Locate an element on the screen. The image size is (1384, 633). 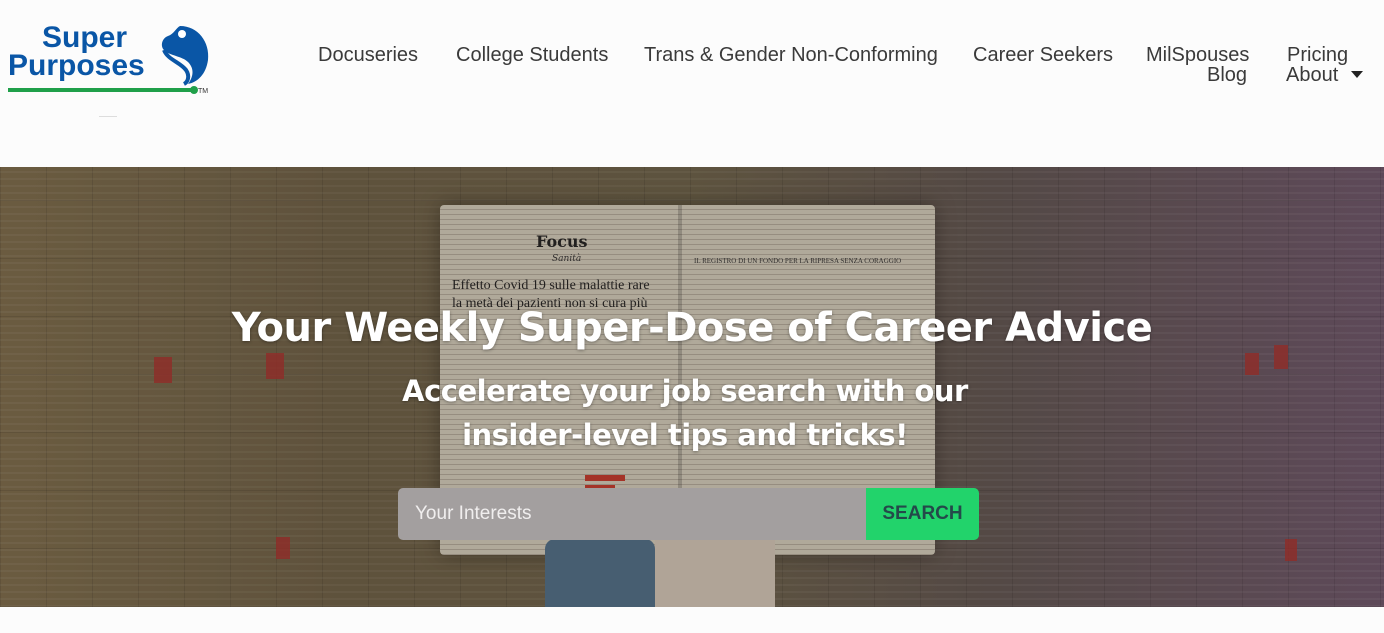
nav-docuseries: Docuseries is located at coordinates (368, 55).